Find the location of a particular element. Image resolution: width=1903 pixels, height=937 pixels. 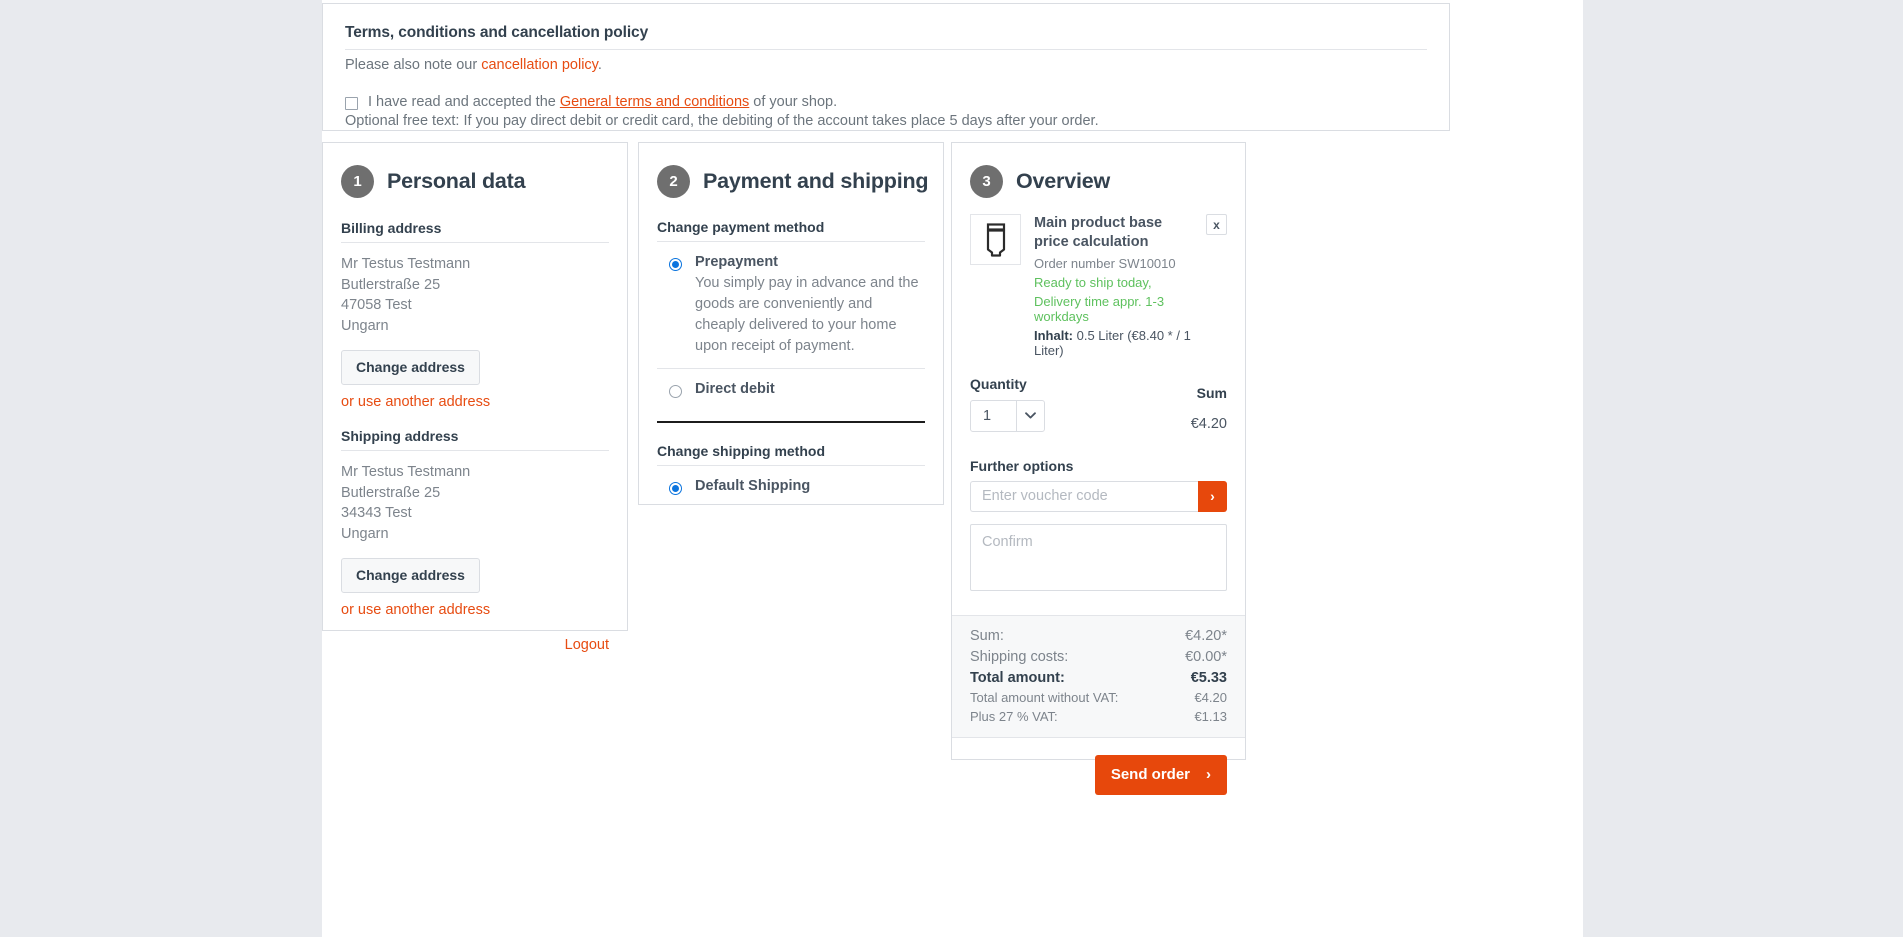

send-order-button: Send order › is located at coordinates (1160, 775).